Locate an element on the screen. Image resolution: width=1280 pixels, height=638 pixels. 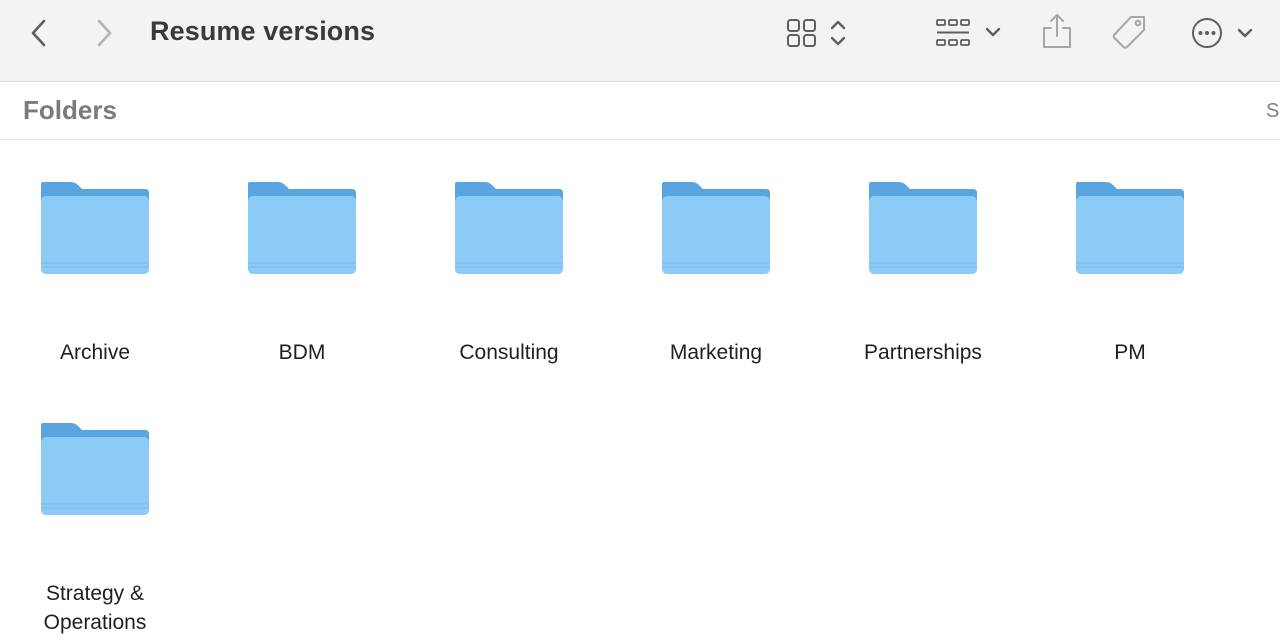
share-button is located at coordinates (1057, 32).